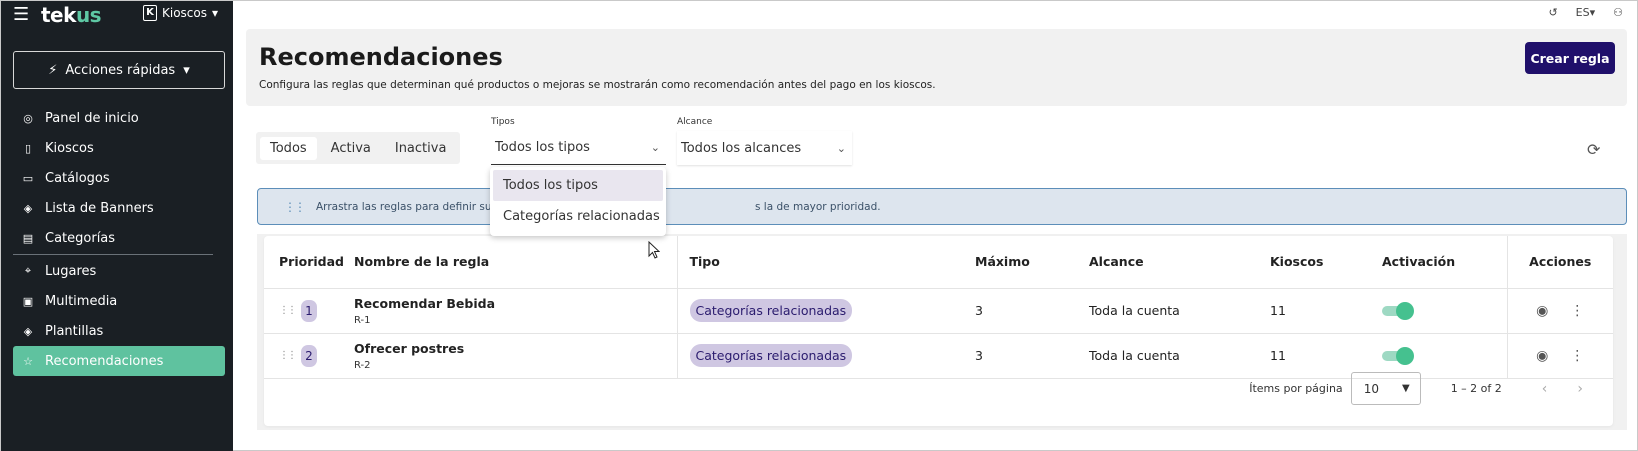  What do you see at coordinates (1326, 311) in the screenshot?
I see `kiosks-count: 11` at bounding box center [1326, 311].